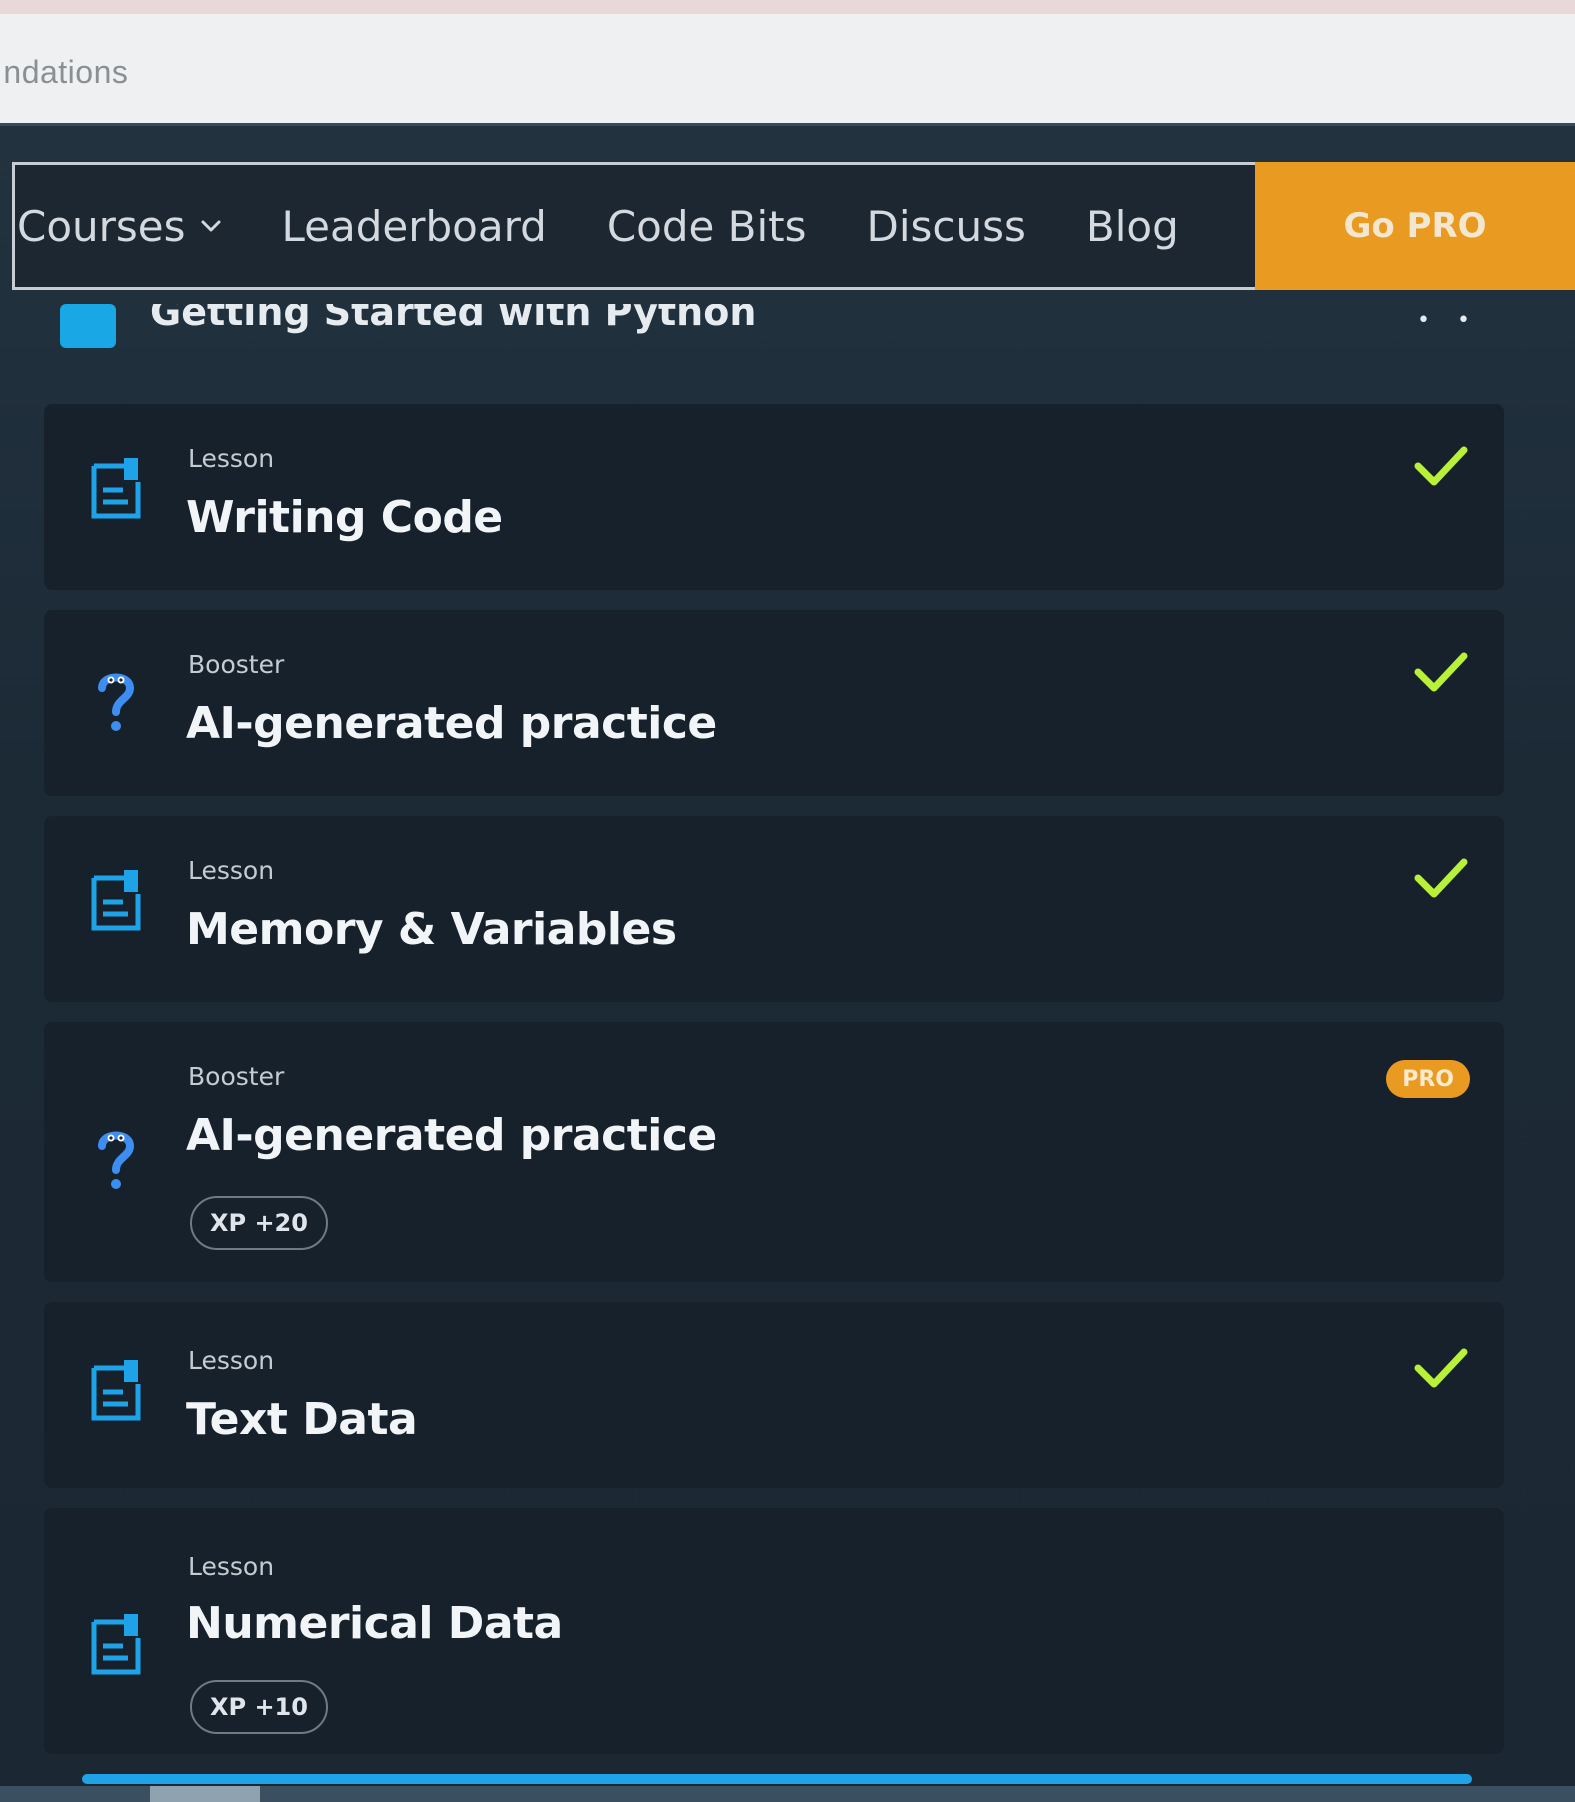  Describe the element at coordinates (707, 226) in the screenshot. I see `nav-item-code-bits: Code Bits` at that location.